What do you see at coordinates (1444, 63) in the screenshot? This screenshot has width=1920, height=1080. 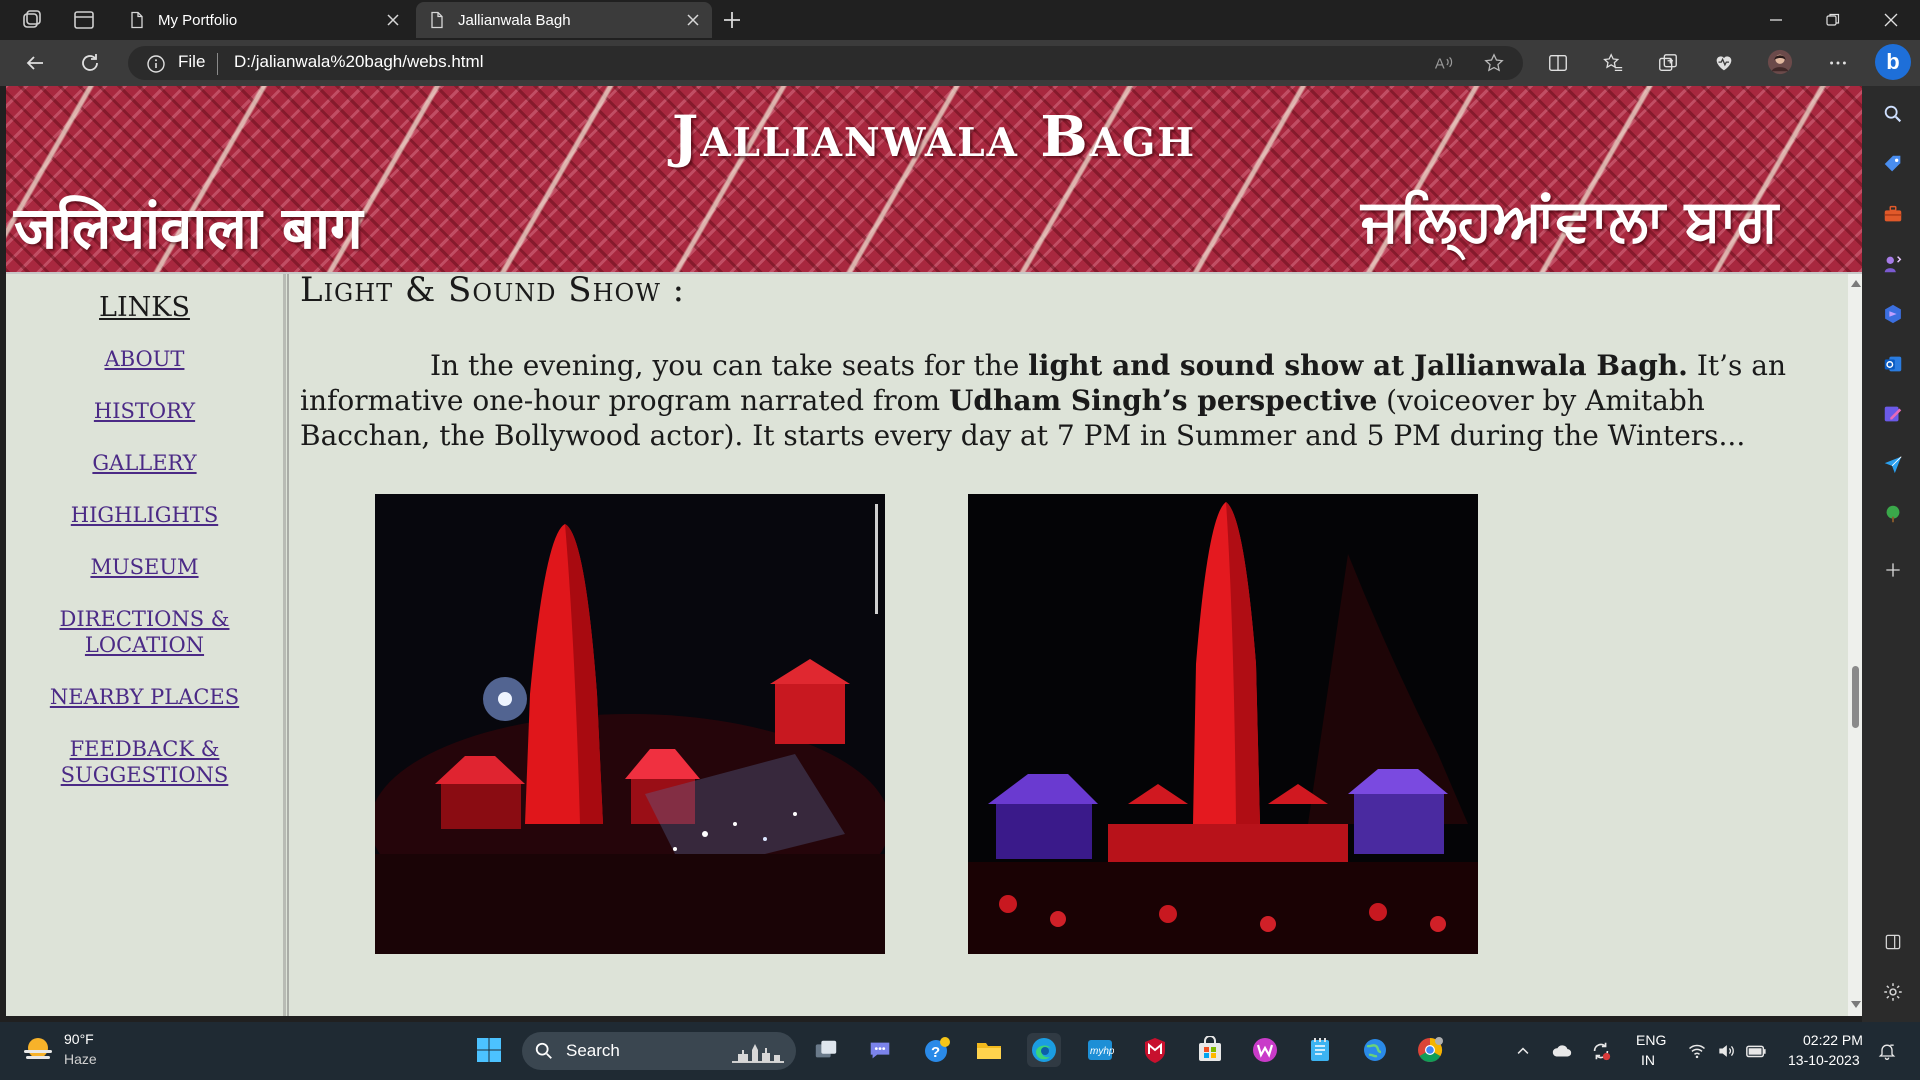 I see `read-aloud-icon: A` at bounding box center [1444, 63].